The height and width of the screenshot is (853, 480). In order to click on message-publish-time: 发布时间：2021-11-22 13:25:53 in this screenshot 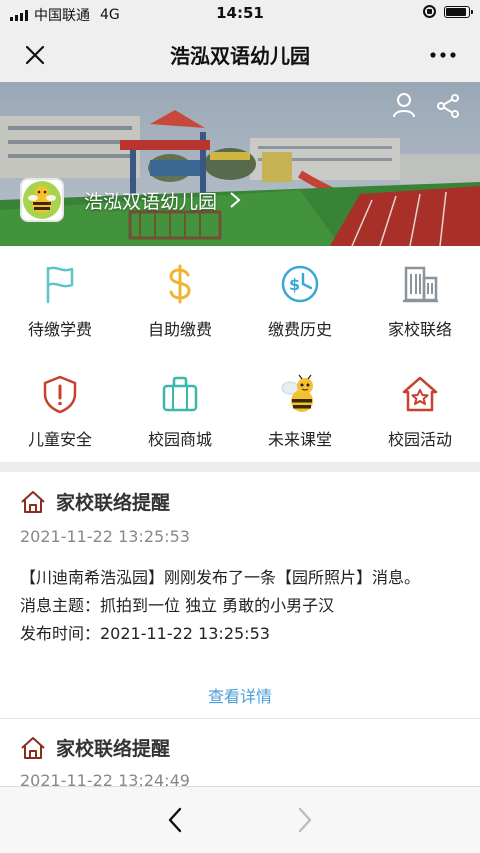, I will do `click(145, 633)`.